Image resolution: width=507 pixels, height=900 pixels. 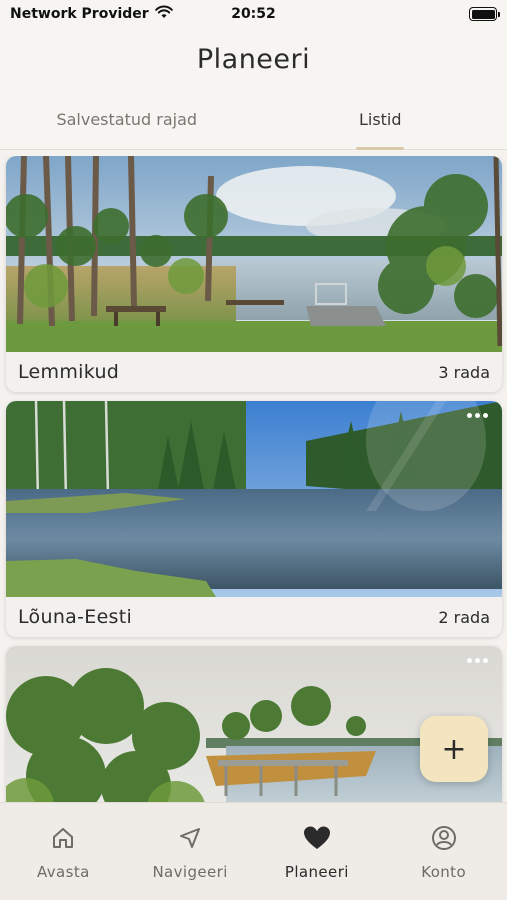 What do you see at coordinates (127, 119) in the screenshot?
I see `tab-saved-trails-label: Salvestatud rajad` at bounding box center [127, 119].